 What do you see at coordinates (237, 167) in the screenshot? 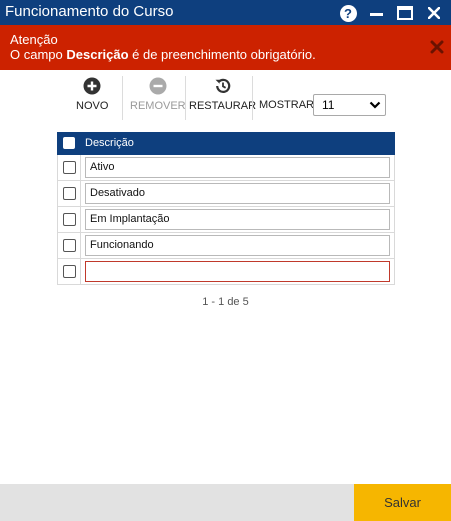
I see `descricao-input: Ativo` at bounding box center [237, 167].